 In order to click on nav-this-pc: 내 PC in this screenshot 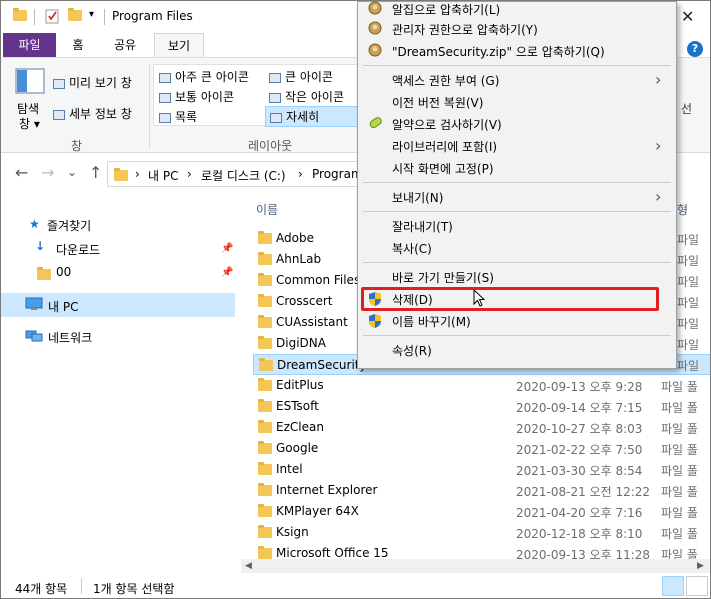, I will do `click(63, 306)`.